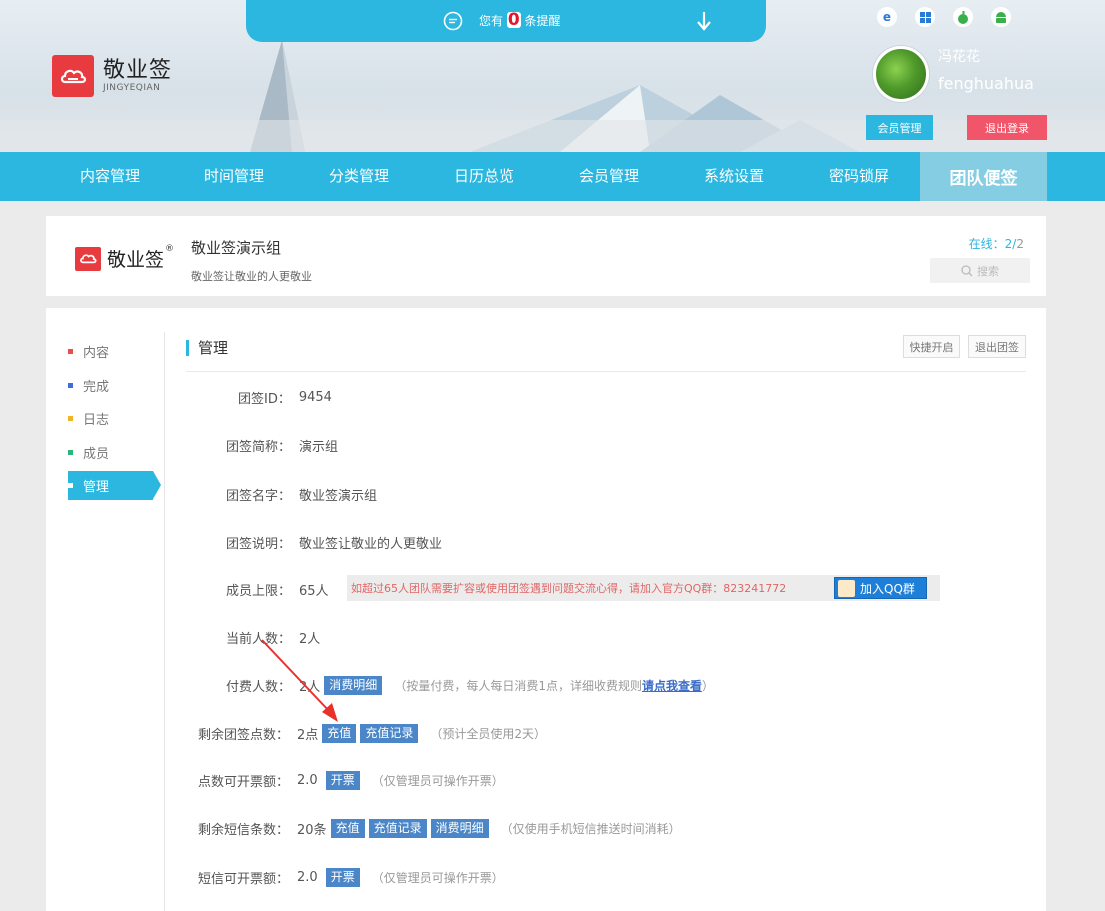  What do you see at coordinates (164, 621) in the screenshot?
I see `sidebar-divider` at bounding box center [164, 621].